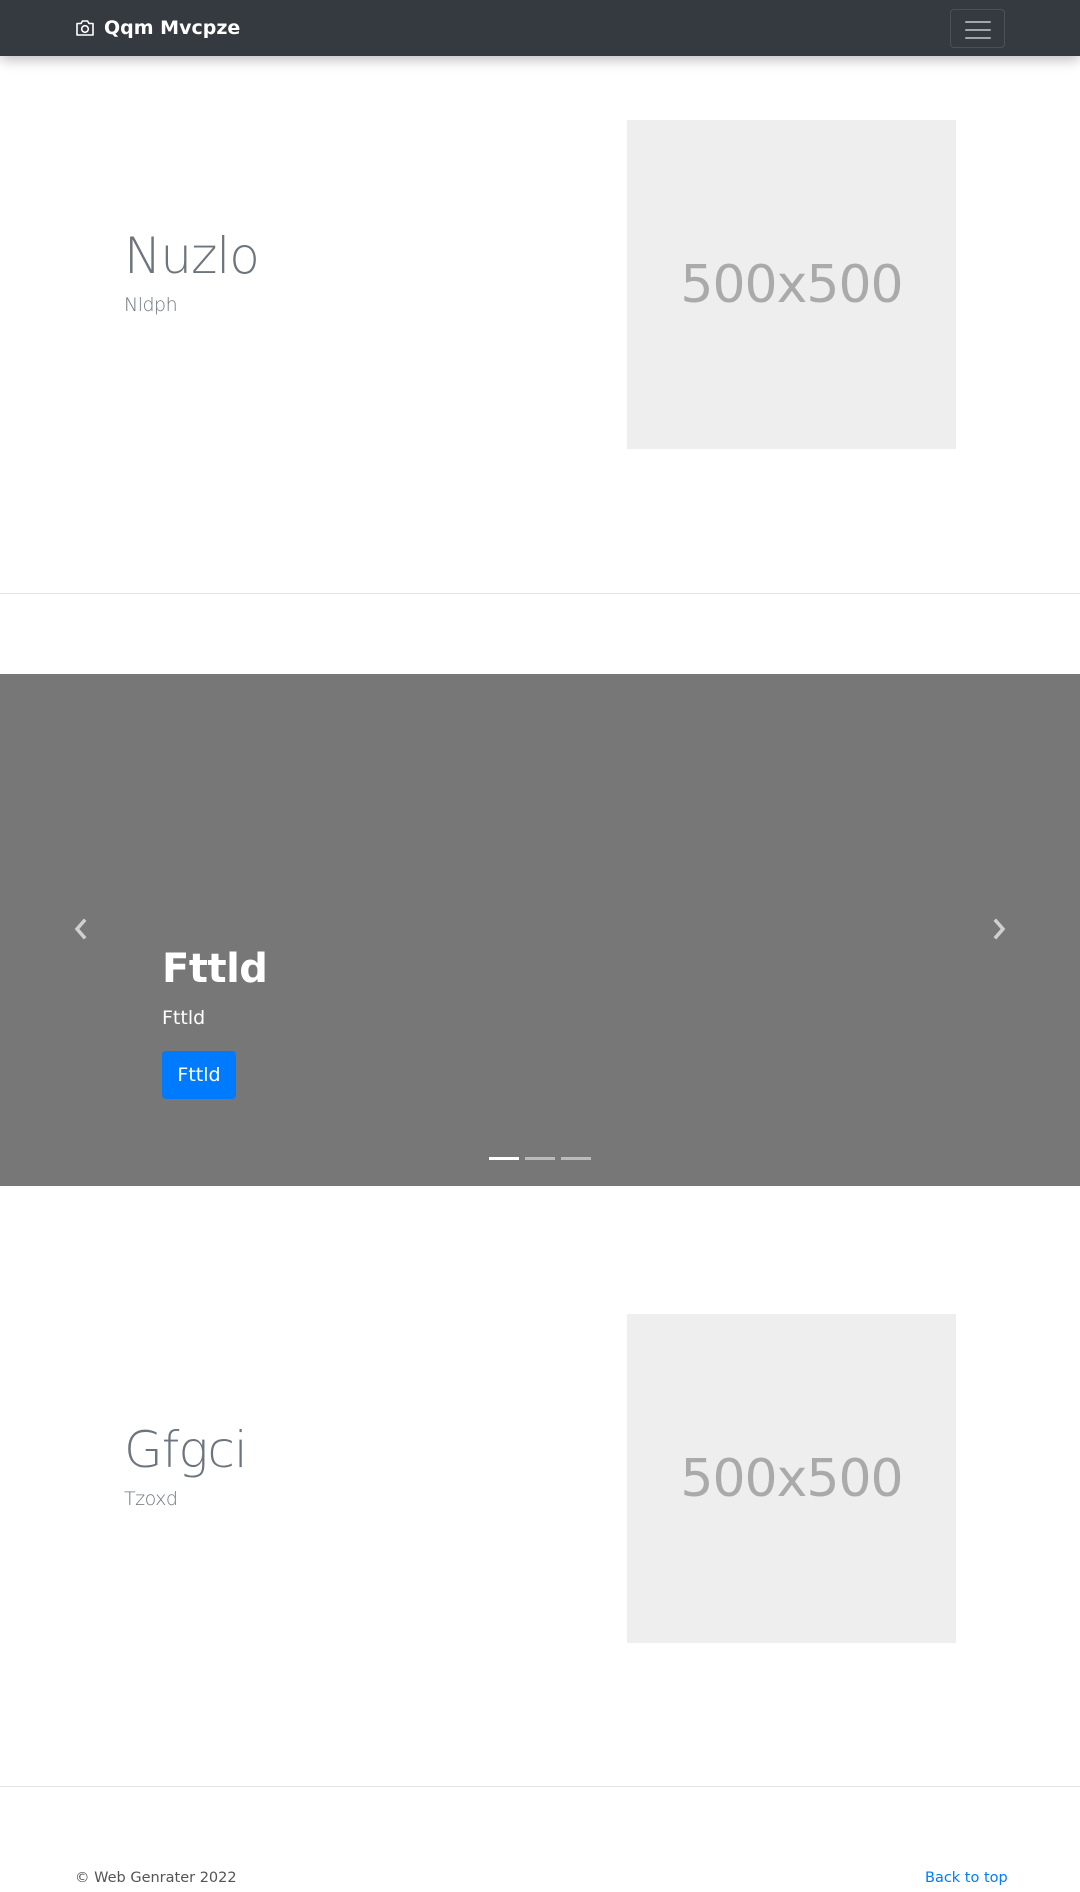 The image size is (1080, 1892). I want to click on hamburger-menu-icon, so click(978, 30).